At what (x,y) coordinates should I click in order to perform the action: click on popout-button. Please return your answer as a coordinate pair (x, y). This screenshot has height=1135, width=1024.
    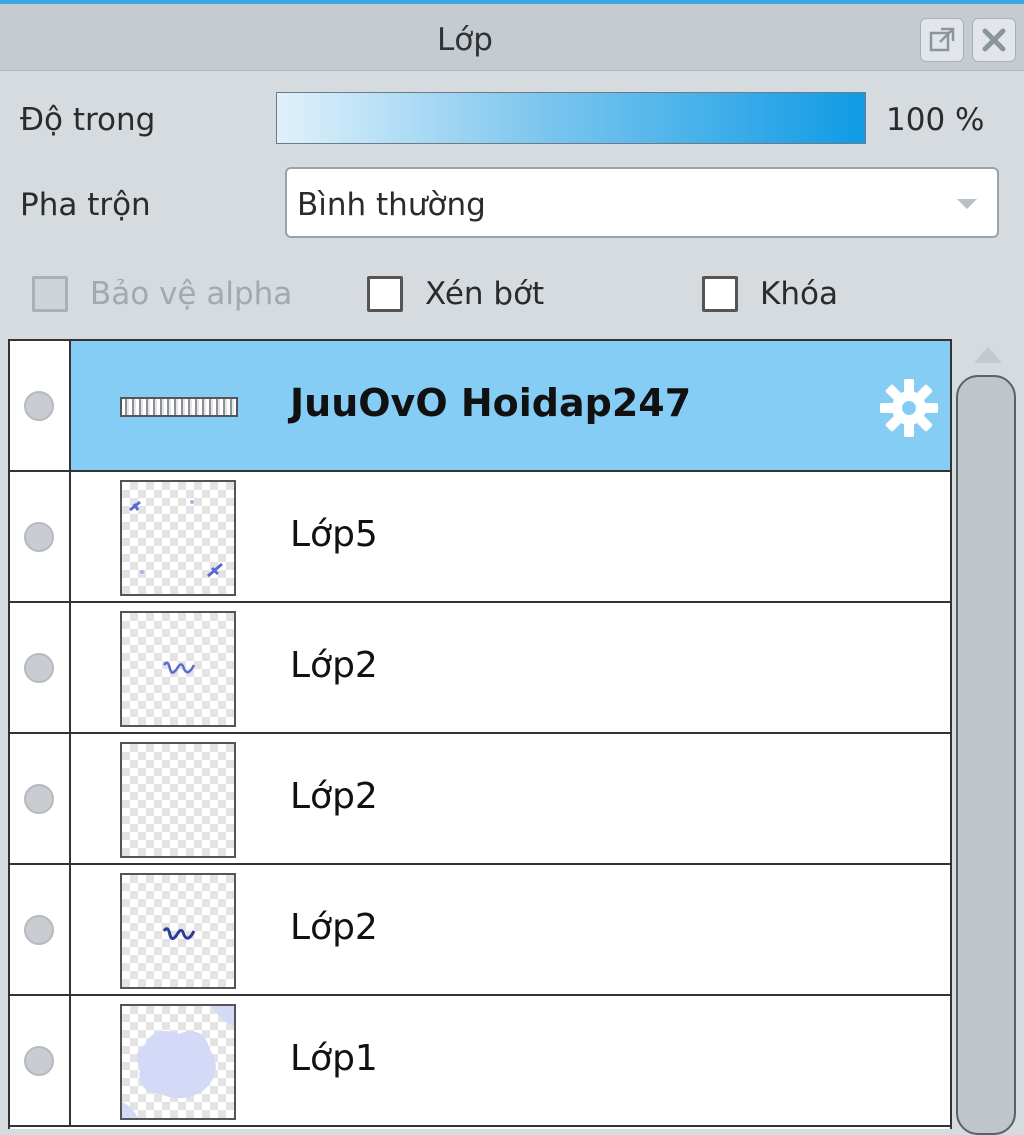
    Looking at the image, I should click on (942, 40).